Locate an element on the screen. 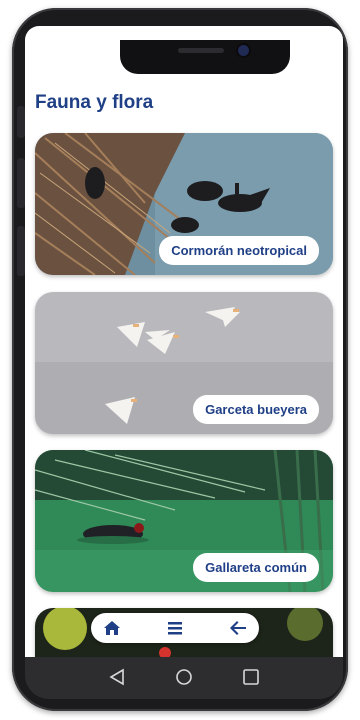 The width and height of the screenshot is (360, 720). front-camera-icon is located at coordinates (243, 50).